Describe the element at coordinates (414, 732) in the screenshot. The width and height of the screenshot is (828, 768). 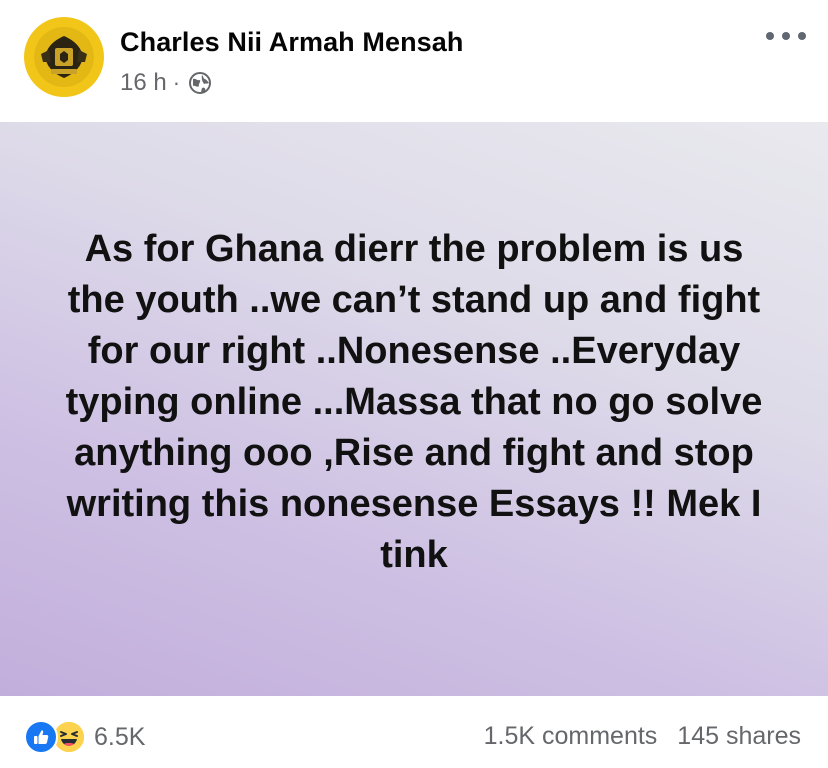
I see `post-footer: 6.5K 1.5K comments 145 shares` at that location.